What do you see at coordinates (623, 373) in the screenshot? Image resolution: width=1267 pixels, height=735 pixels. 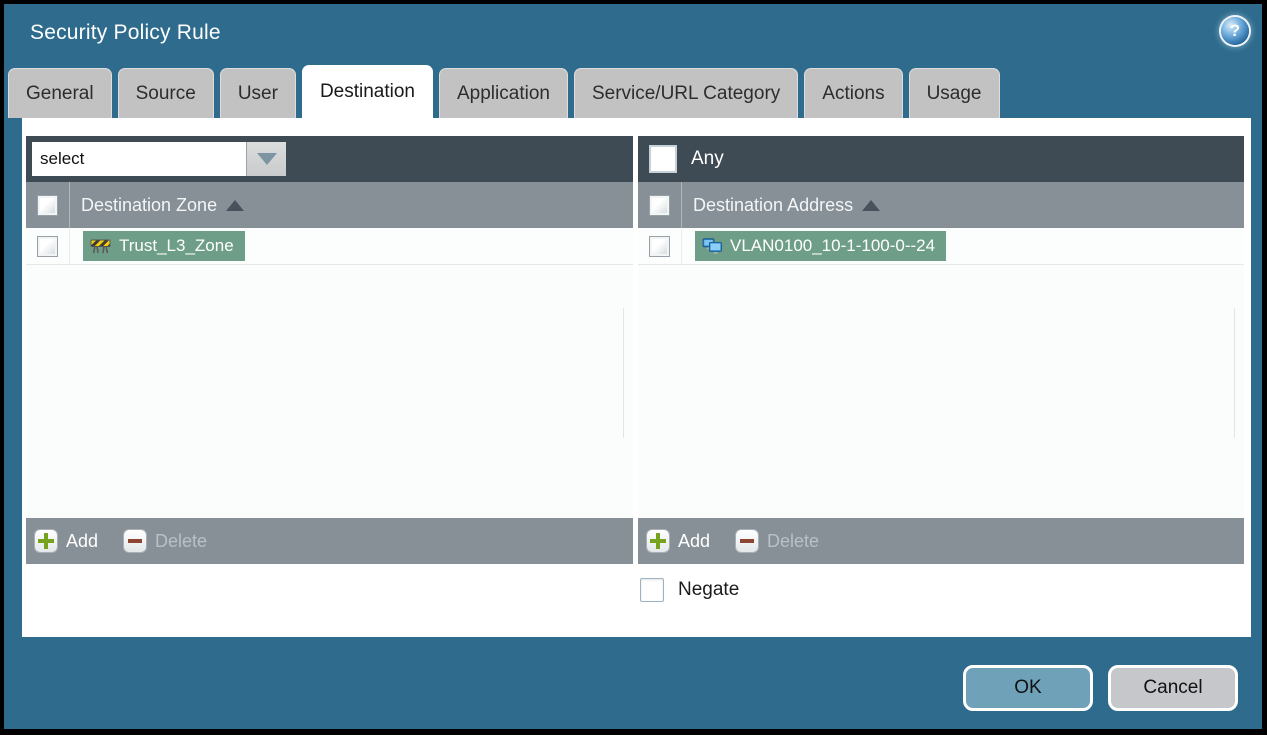 I see `zone-list-scrollbar` at bounding box center [623, 373].